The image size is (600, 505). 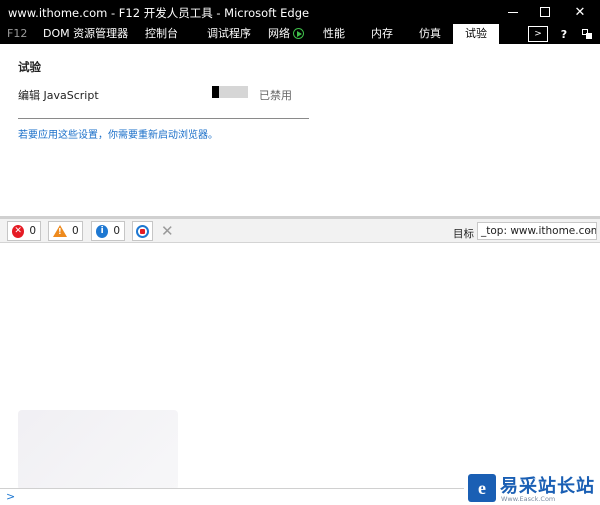 I want to click on maximize-button, so click(x=545, y=12).